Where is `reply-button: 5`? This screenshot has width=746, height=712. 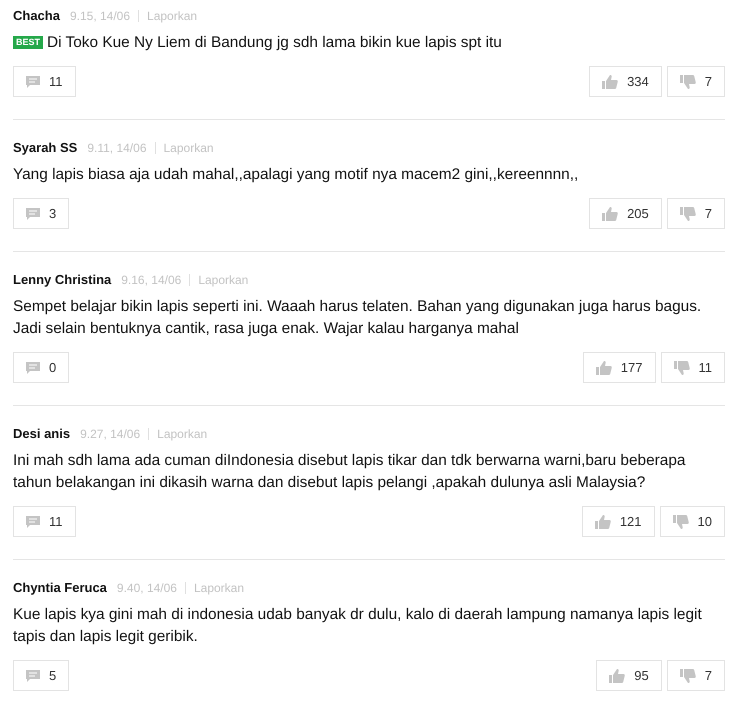
reply-button: 5 is located at coordinates (41, 675).